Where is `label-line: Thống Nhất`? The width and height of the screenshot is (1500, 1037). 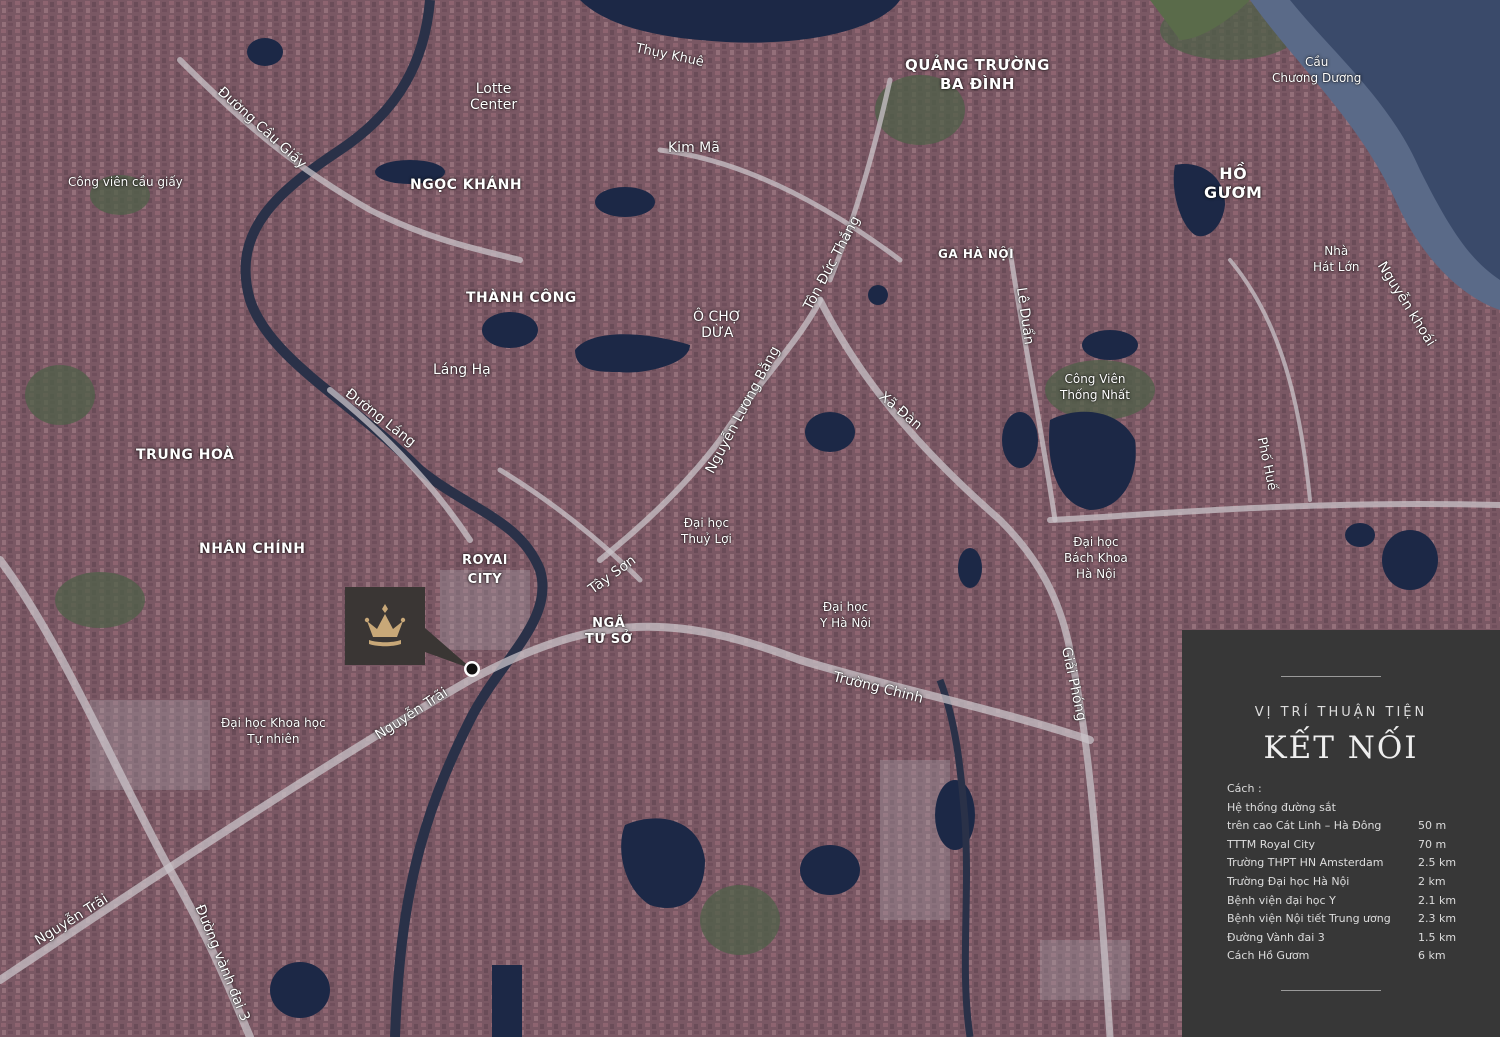 label-line: Thống Nhất is located at coordinates (1095, 395).